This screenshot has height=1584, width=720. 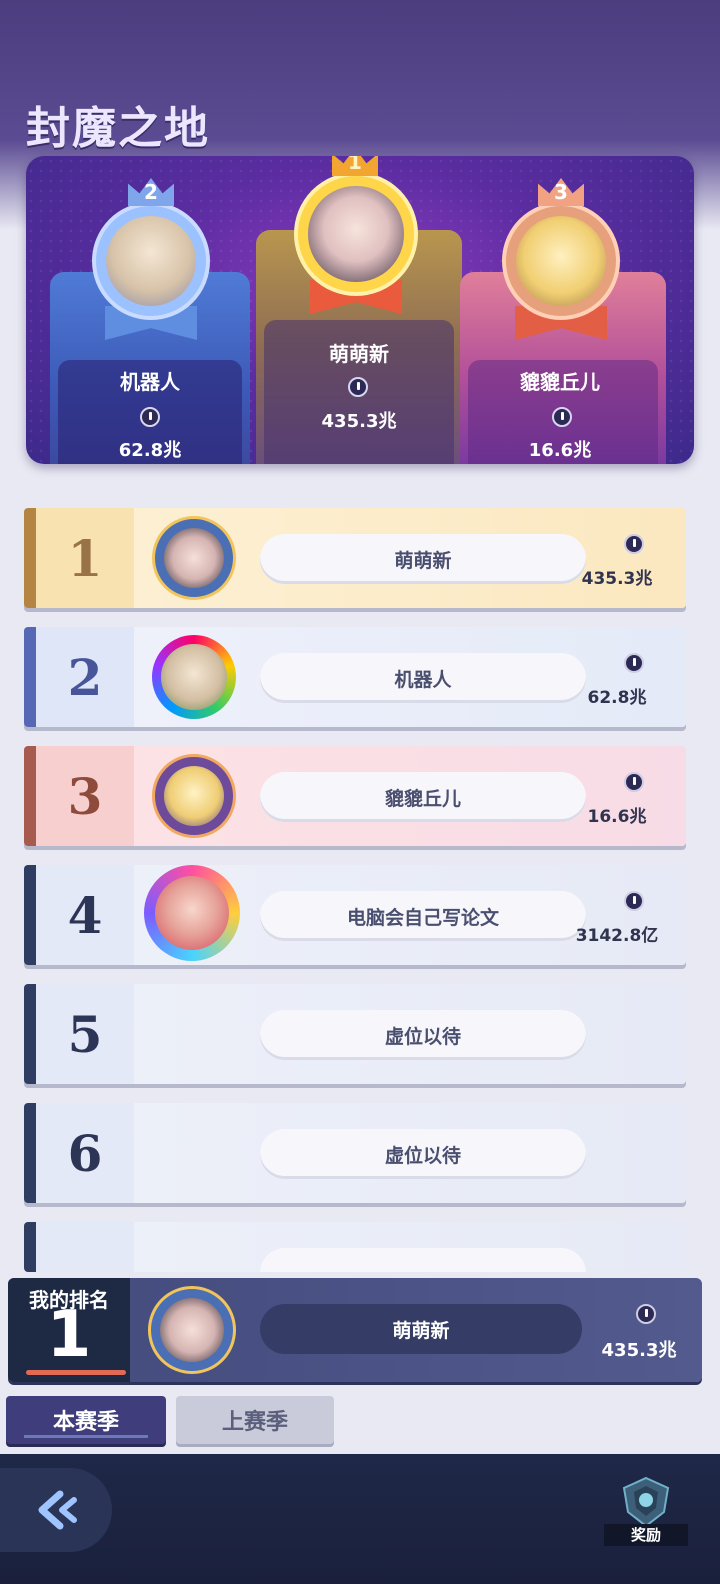 I want to click on ranking-row, so click(x=355, y=1247).